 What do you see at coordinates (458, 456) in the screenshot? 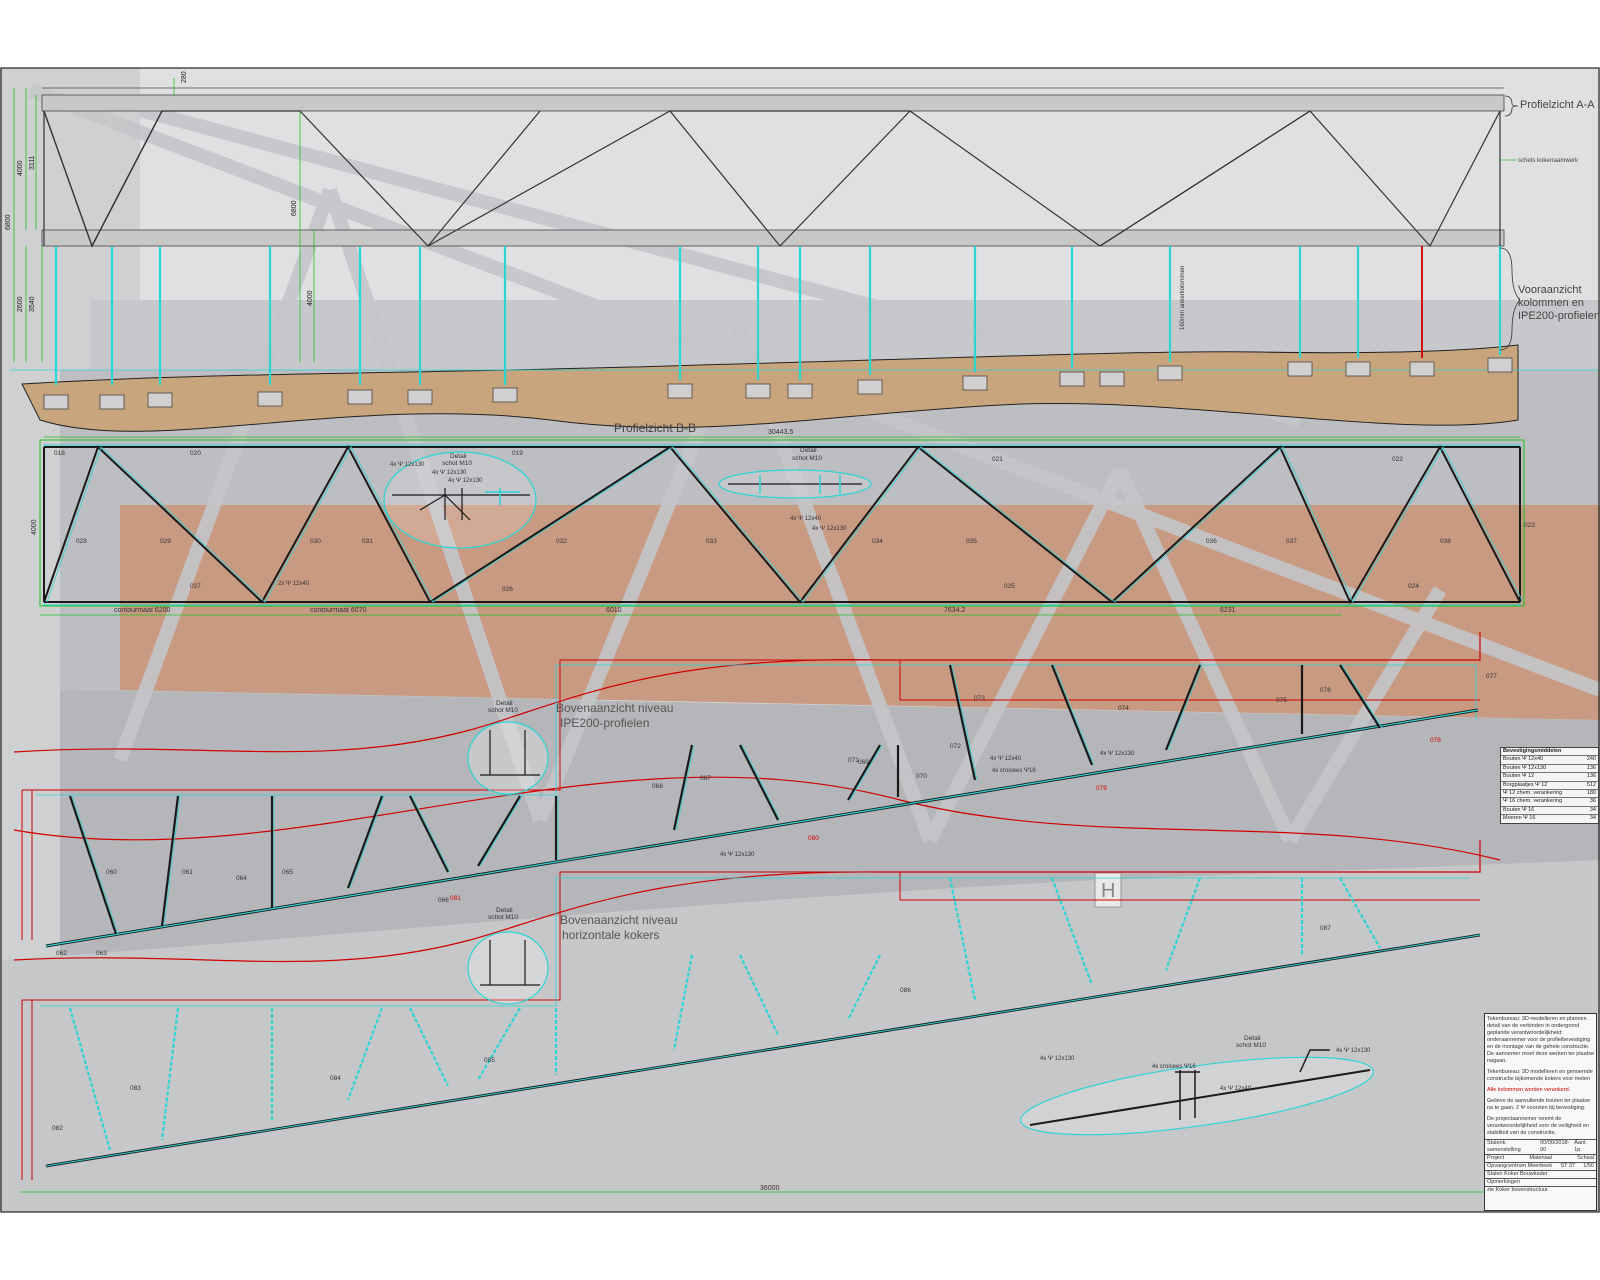
I see `detail1-line1: Detail` at bounding box center [458, 456].